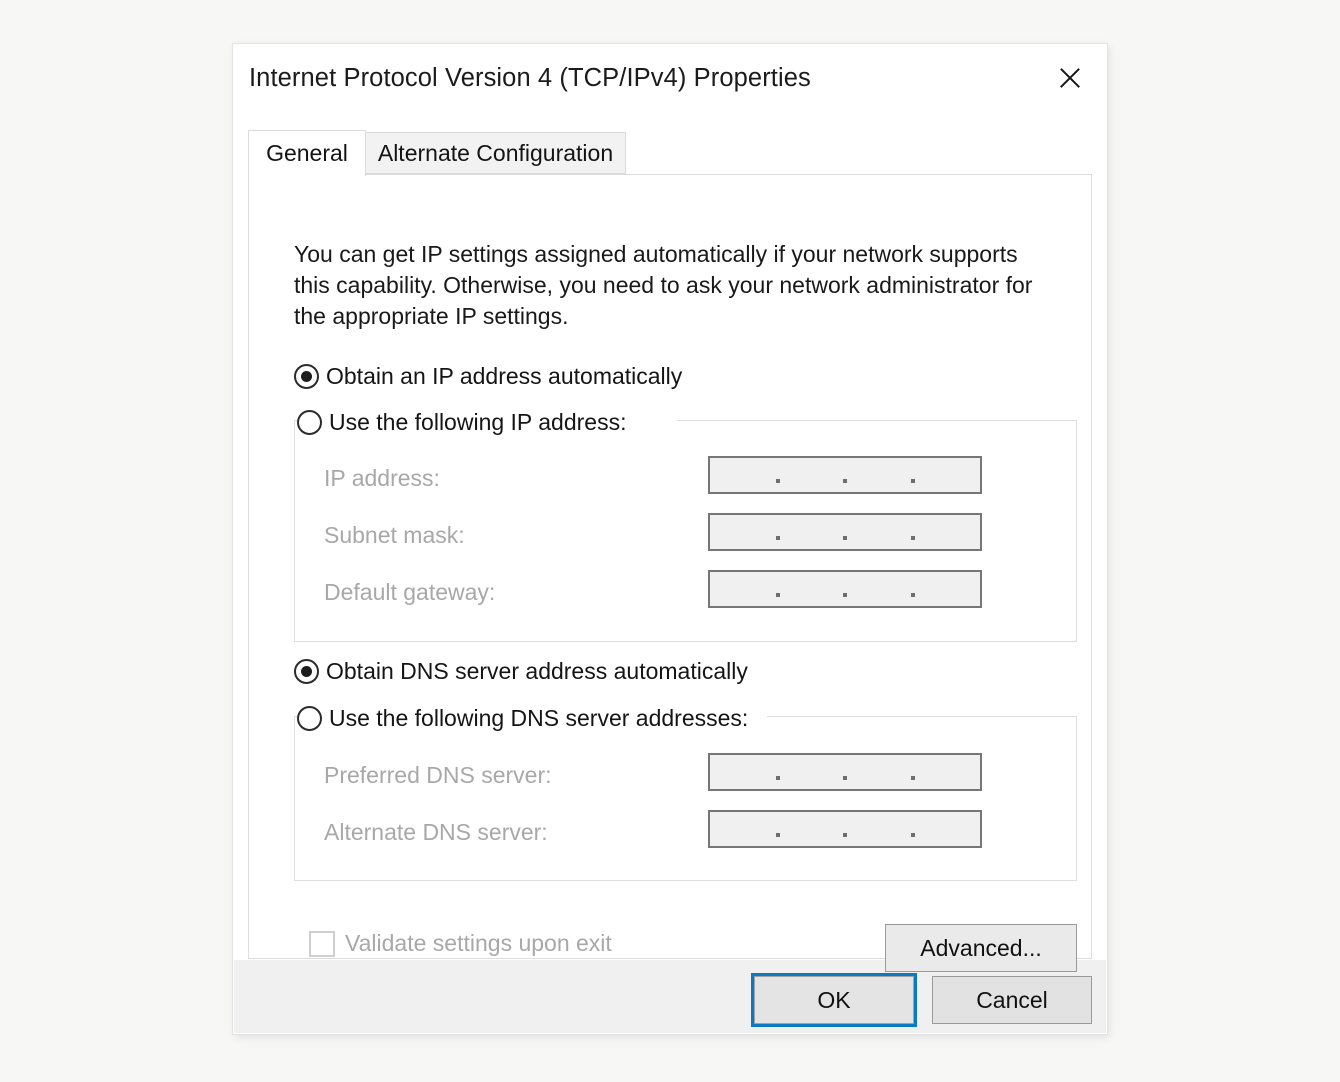 This screenshot has height=1082, width=1340. What do you see at coordinates (436, 832) in the screenshot?
I see `label-alternate-dns-server: Alternate DNS server:` at bounding box center [436, 832].